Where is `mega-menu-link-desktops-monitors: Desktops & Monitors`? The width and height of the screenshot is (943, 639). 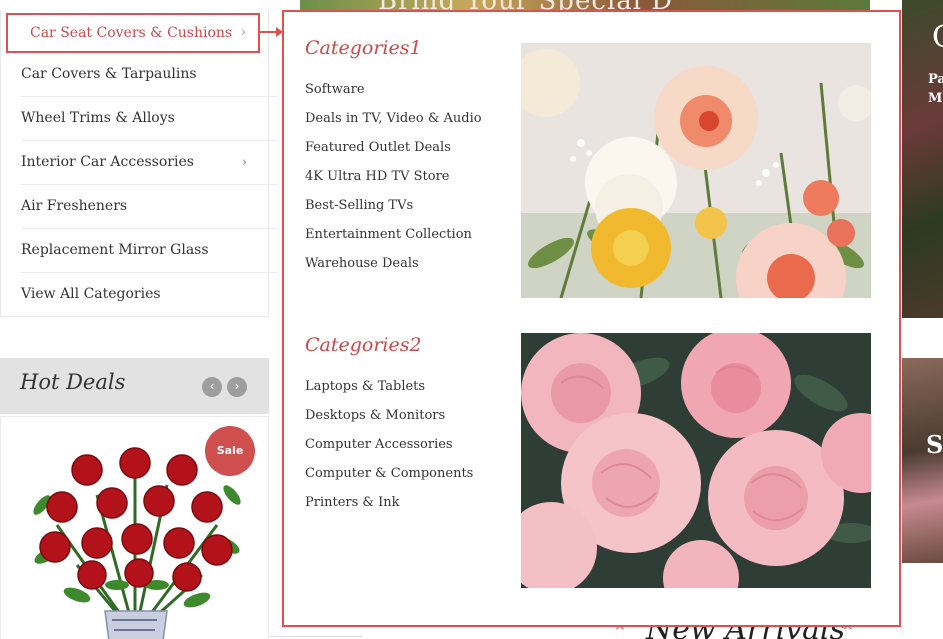 mega-menu-link-desktops-monitors: Desktops & Monitors is located at coordinates (400, 415).